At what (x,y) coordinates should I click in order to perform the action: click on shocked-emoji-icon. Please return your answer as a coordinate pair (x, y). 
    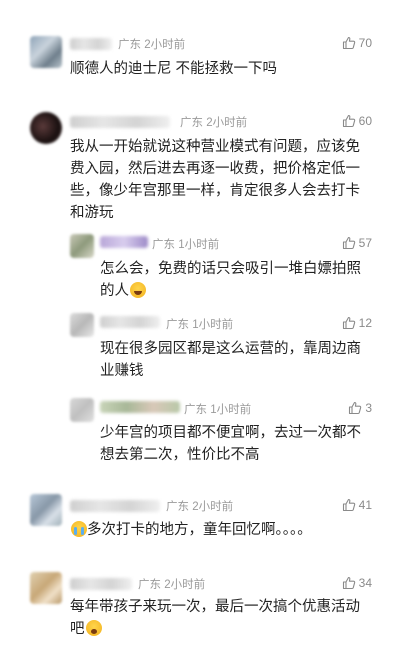
    Looking at the image, I should click on (93, 628).